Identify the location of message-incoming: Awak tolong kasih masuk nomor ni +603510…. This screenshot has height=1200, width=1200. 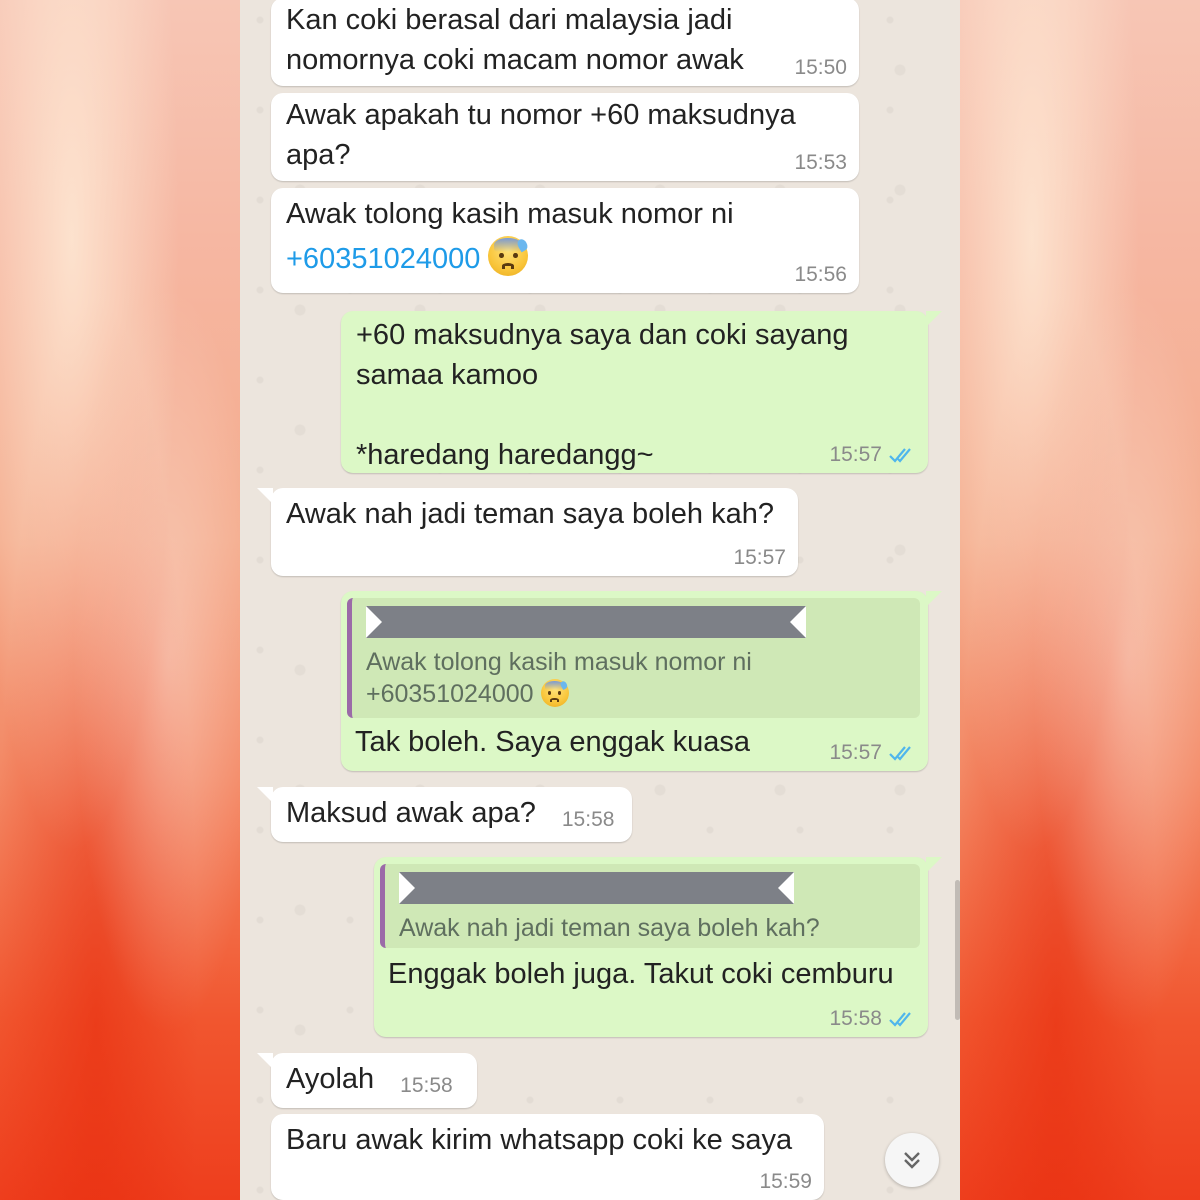
(565, 240).